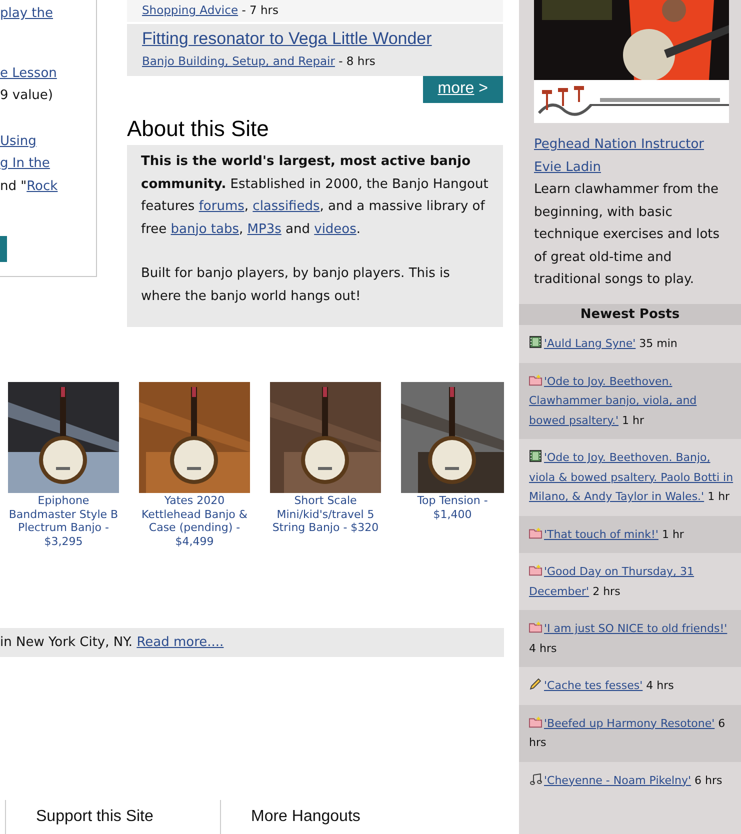 The height and width of the screenshot is (834, 741). What do you see at coordinates (238, 61) in the screenshot?
I see `forum-link: Banjo Building, Setup, and Repair` at bounding box center [238, 61].